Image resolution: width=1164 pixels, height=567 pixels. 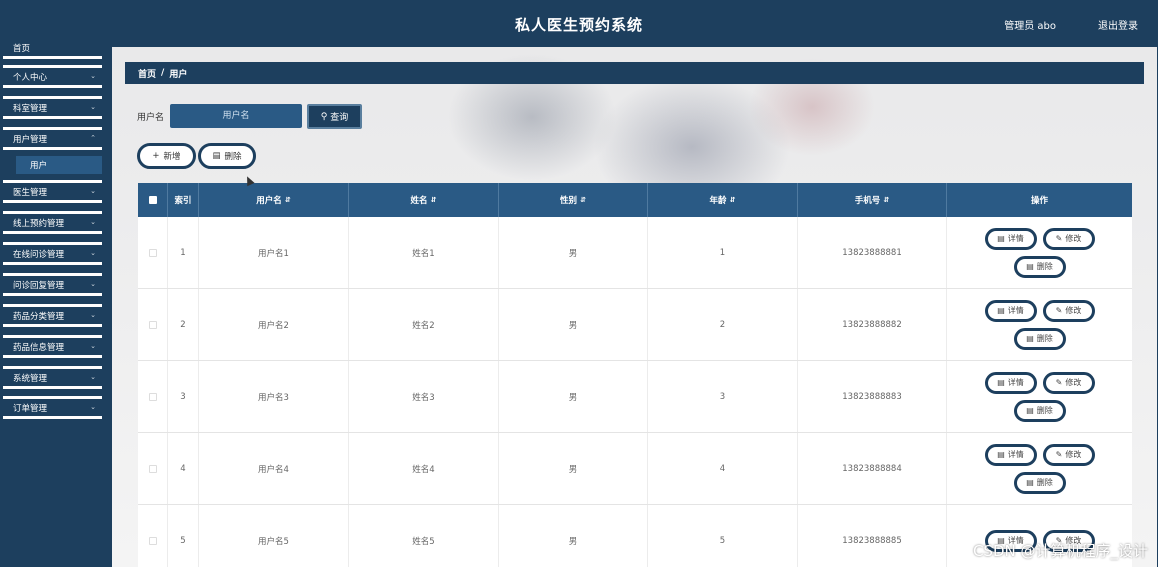 What do you see at coordinates (872, 324) in the screenshot?
I see `cell-phone: 13823888882` at bounding box center [872, 324].